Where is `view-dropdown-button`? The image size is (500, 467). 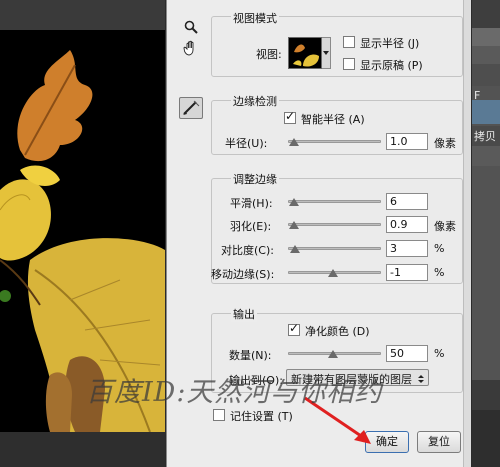
view-dropdown-button is located at coordinates (326, 53).